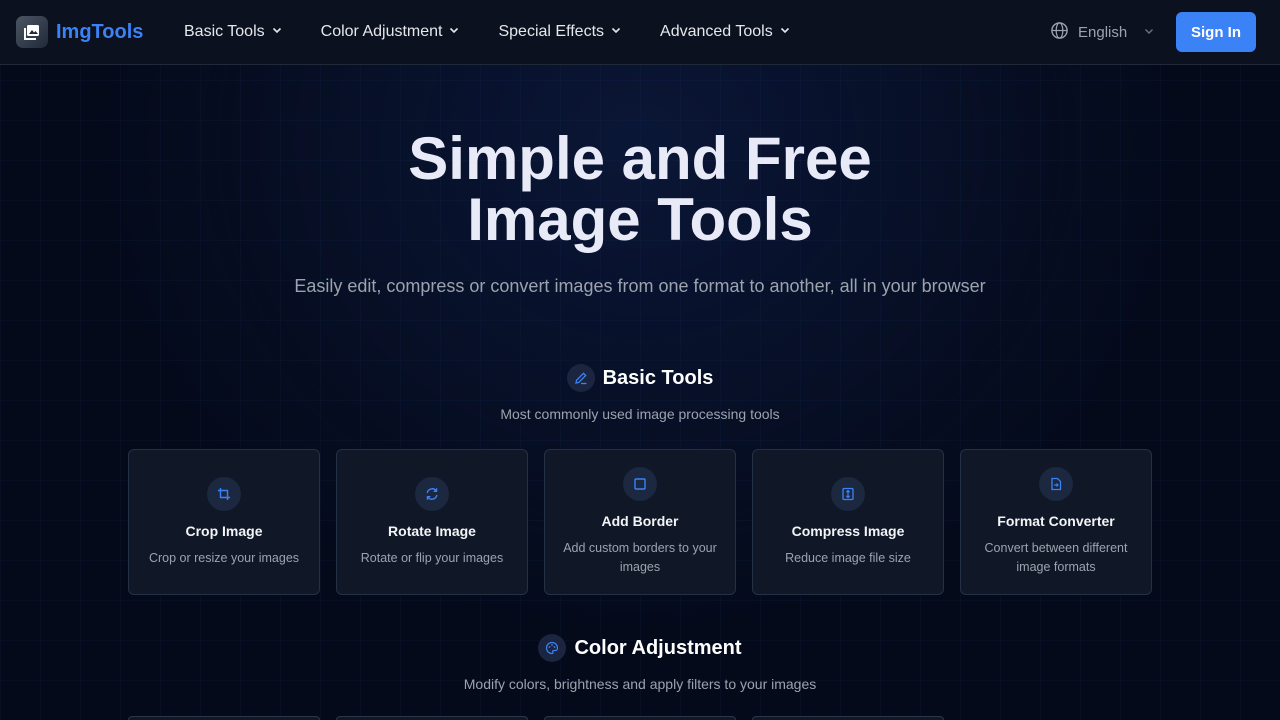 This screenshot has width=1280, height=720. I want to click on card-description: Convert between different image formats, so click(1056, 557).